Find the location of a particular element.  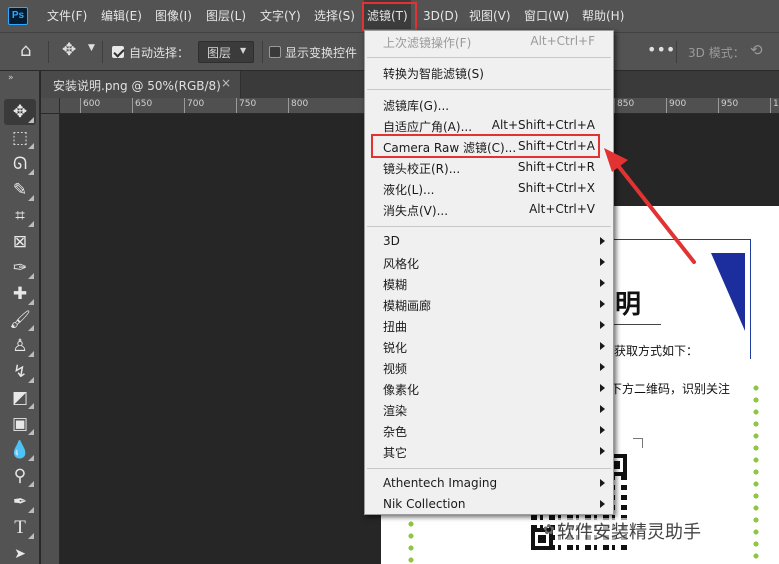

green-dot-border is located at coordinates (756, 473).